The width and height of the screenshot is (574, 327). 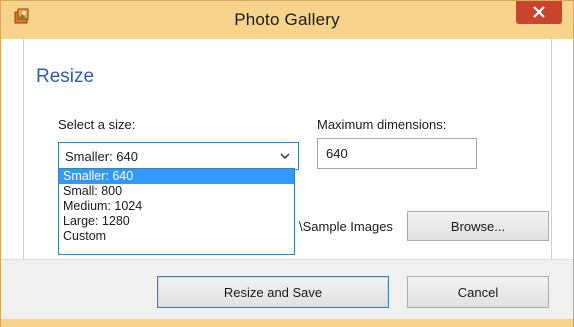 What do you see at coordinates (176, 206) in the screenshot?
I see `size-option-medium: Medium: 1024` at bounding box center [176, 206].